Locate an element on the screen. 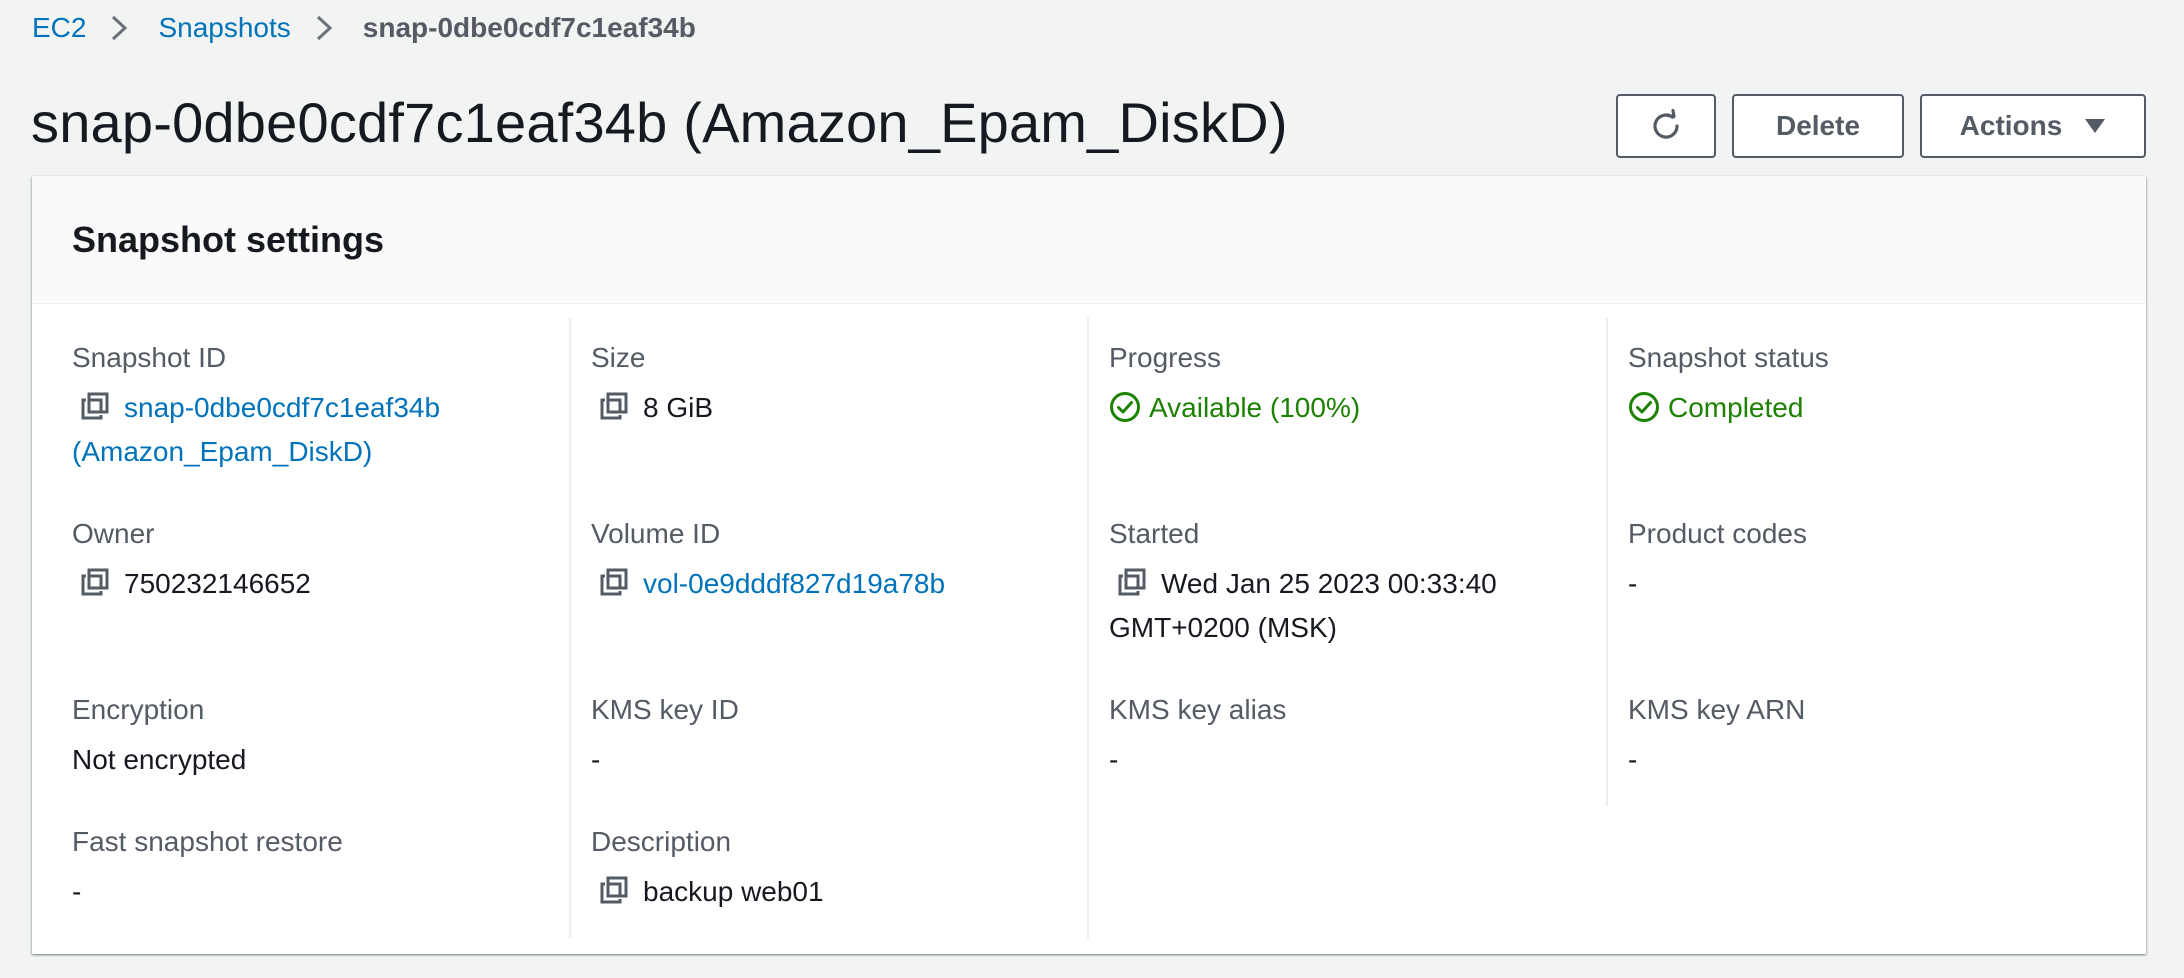 The height and width of the screenshot is (978, 2184). field-value: vol-0e9dddf827d19a78b is located at coordinates (831, 584).